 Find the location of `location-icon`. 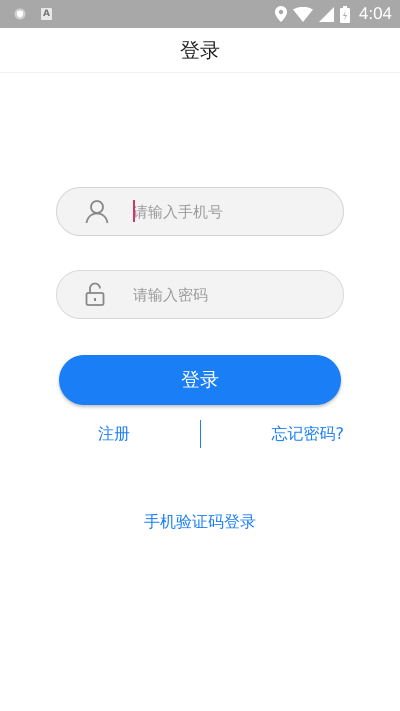

location-icon is located at coordinates (280, 14).